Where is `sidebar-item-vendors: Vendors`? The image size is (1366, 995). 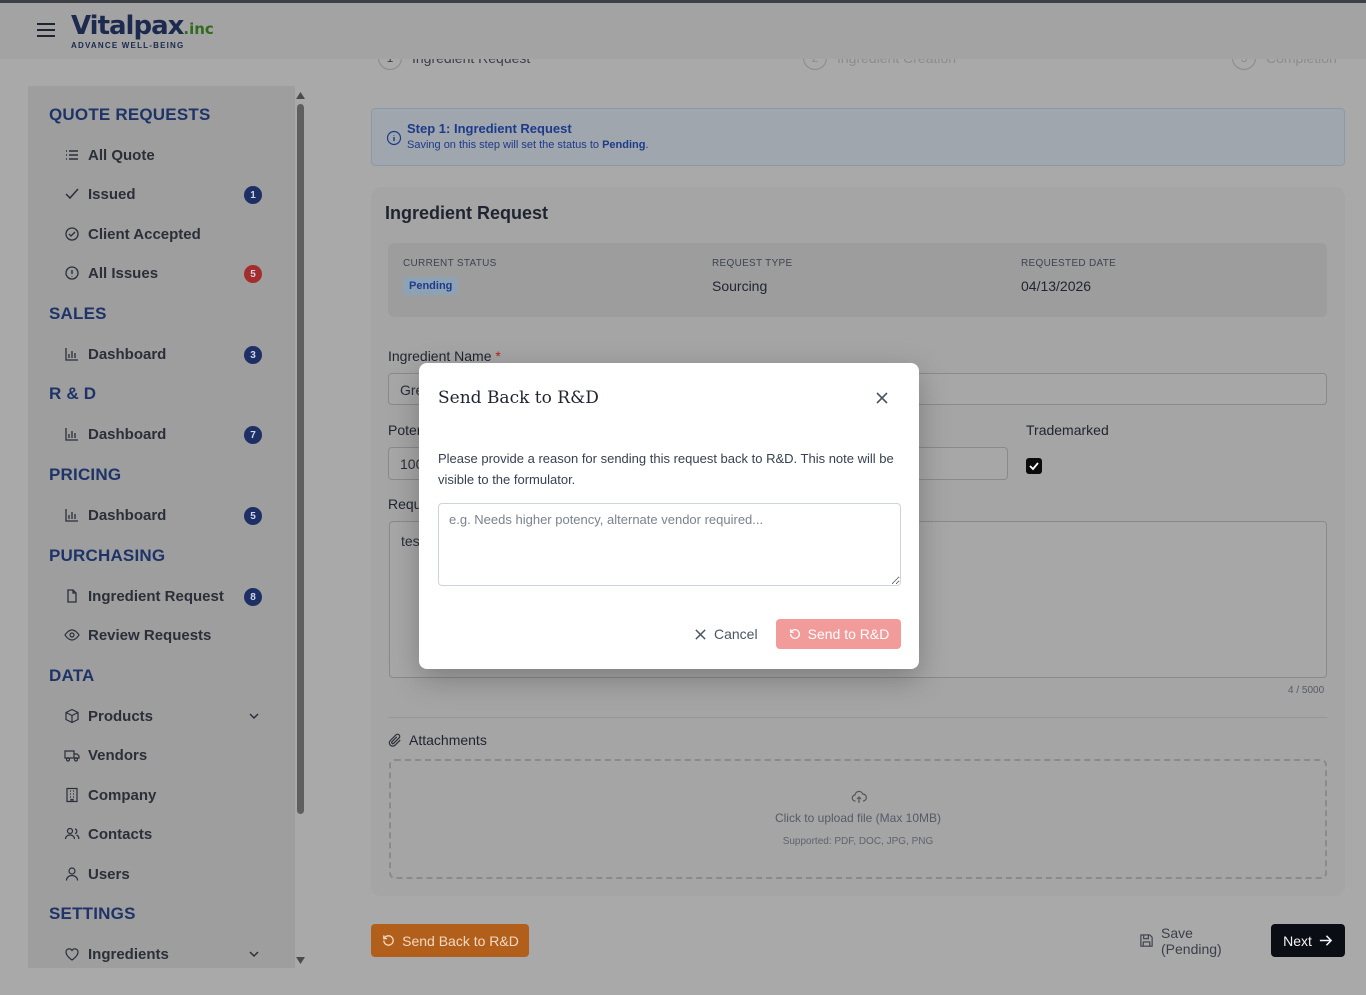 sidebar-item-vendors: Vendors is located at coordinates (164, 755).